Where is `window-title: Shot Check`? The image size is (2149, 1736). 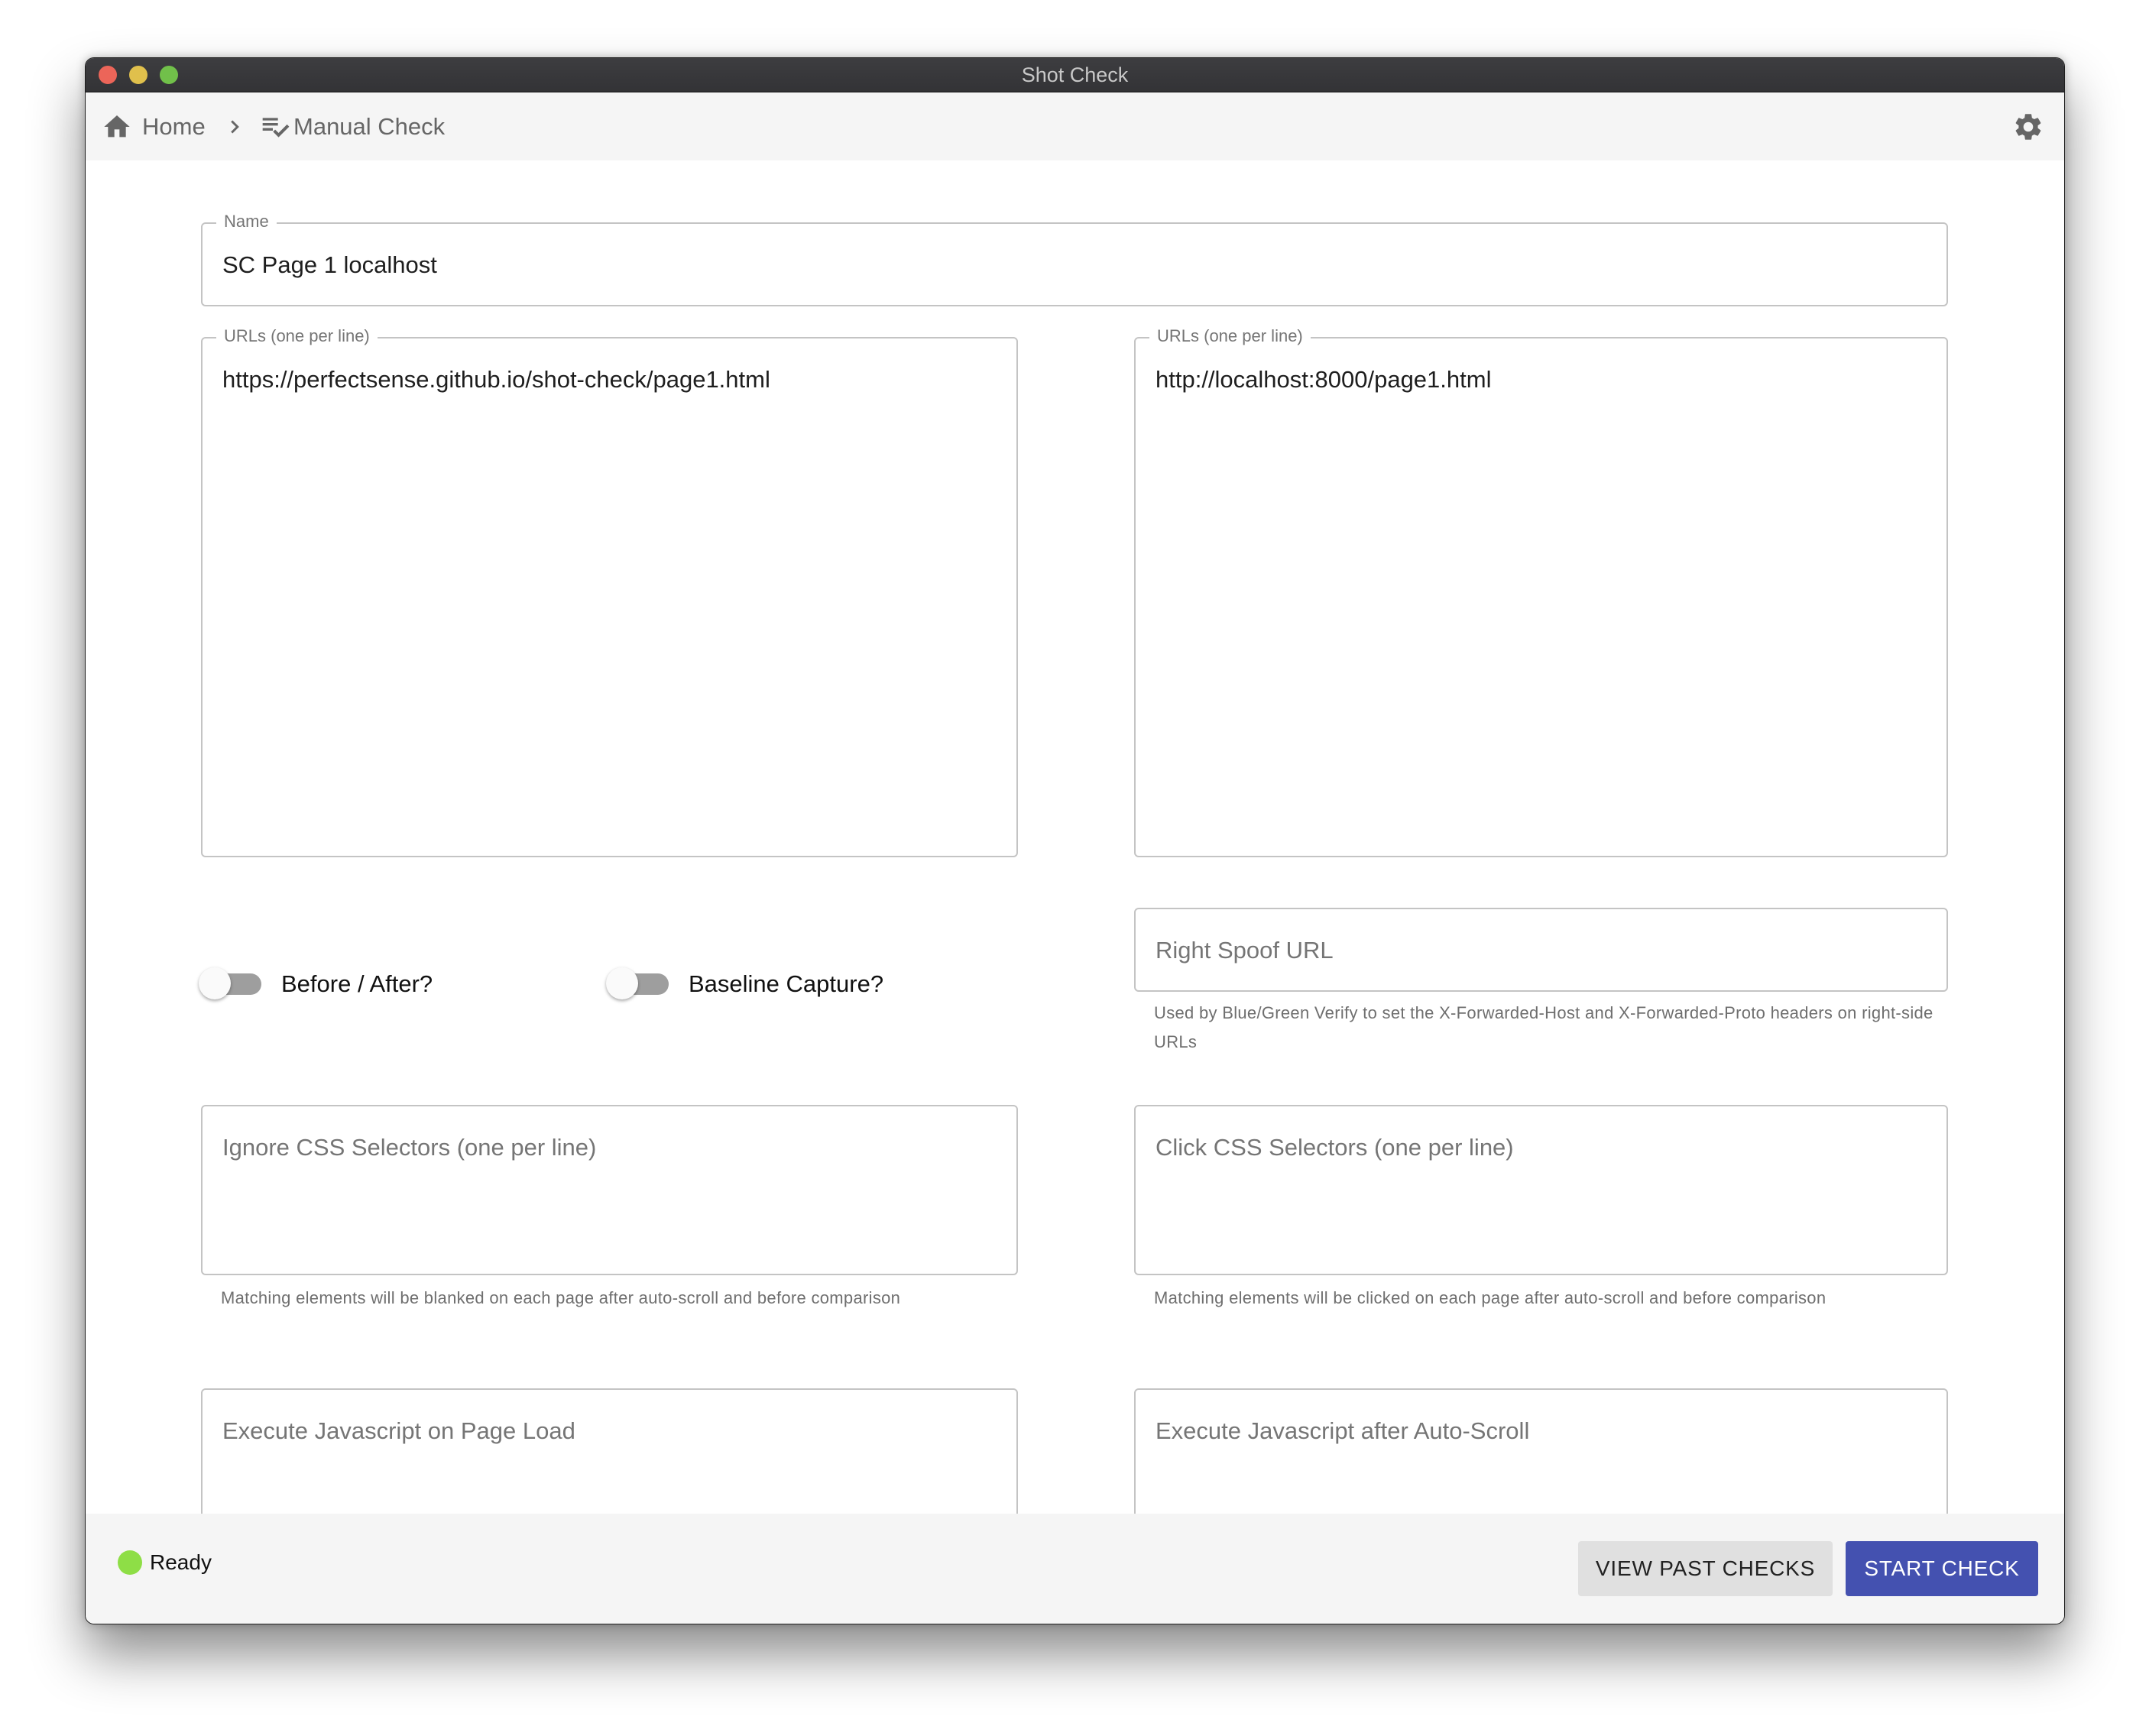
window-title: Shot Check is located at coordinates (1075, 75).